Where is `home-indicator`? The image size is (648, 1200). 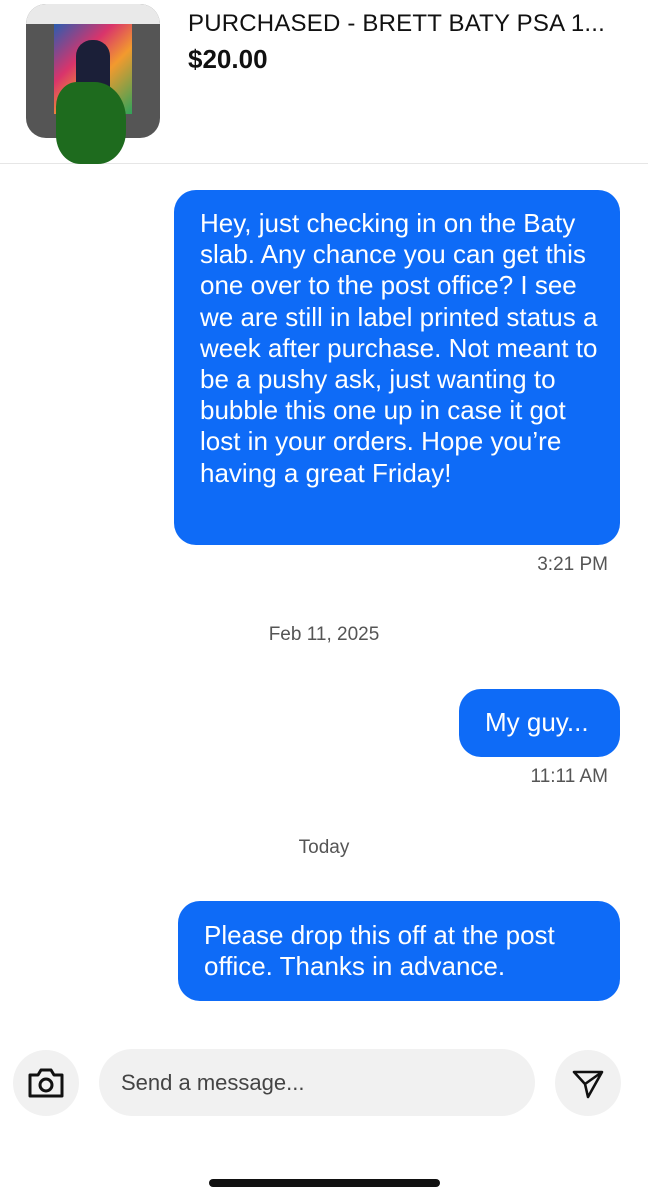
home-indicator is located at coordinates (324, 1183).